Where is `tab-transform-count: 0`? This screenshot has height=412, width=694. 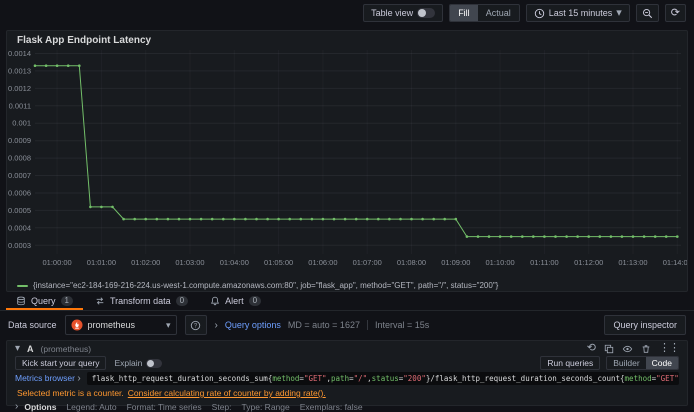 tab-transform-count: 0 is located at coordinates (182, 301).